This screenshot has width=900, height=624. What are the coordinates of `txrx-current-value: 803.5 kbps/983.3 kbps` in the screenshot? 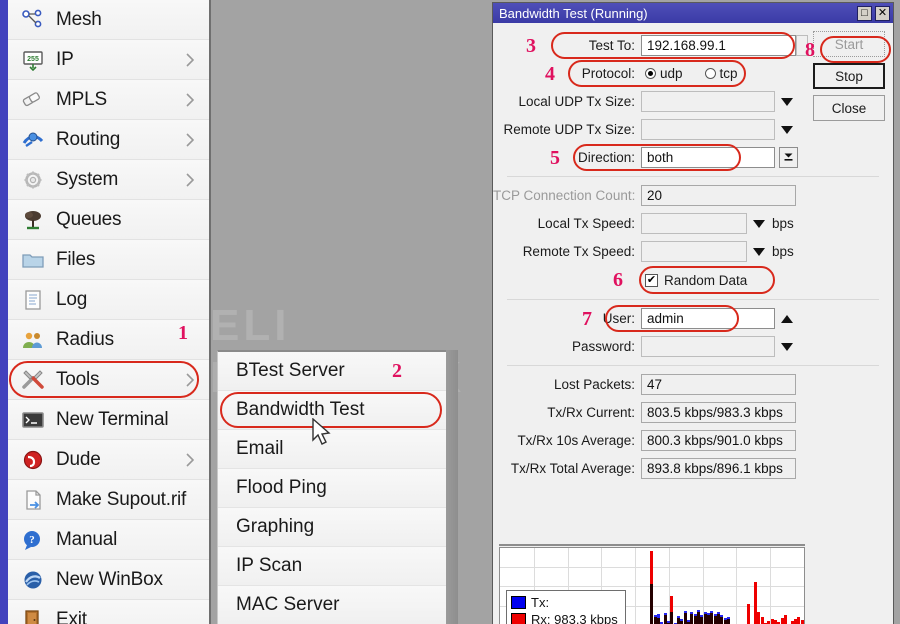 It's located at (718, 412).